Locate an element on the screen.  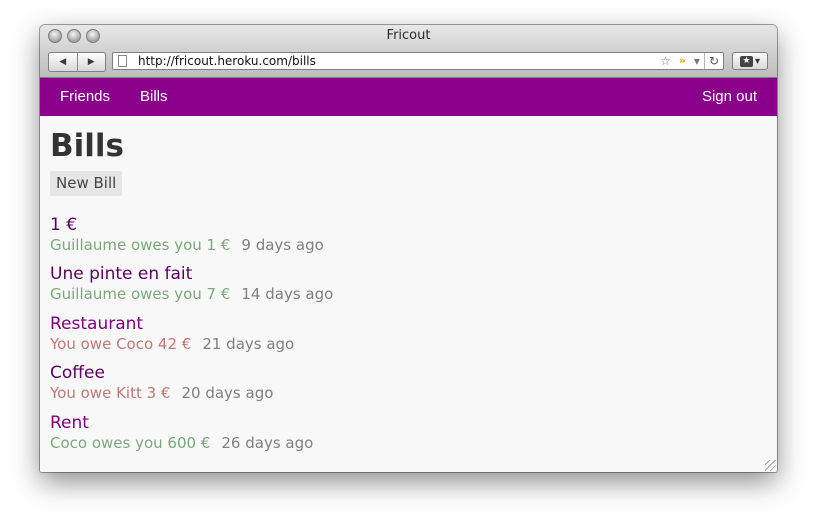
bill-item: Restaurant You owe Coco 42 € 21 days ago is located at coordinates (172, 333).